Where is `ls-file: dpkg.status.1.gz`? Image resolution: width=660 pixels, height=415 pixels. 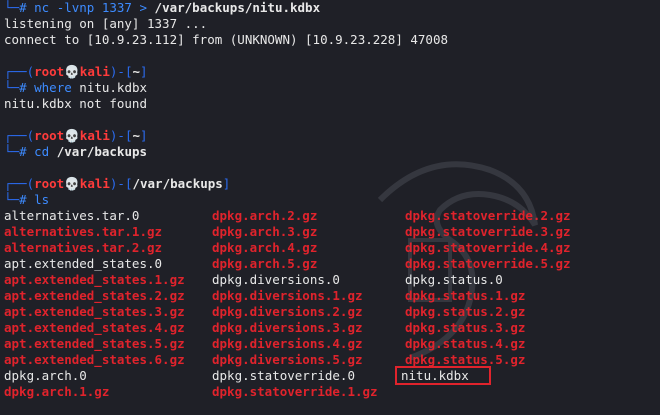
ls-file: dpkg.status.1.gz is located at coordinates (465, 295).